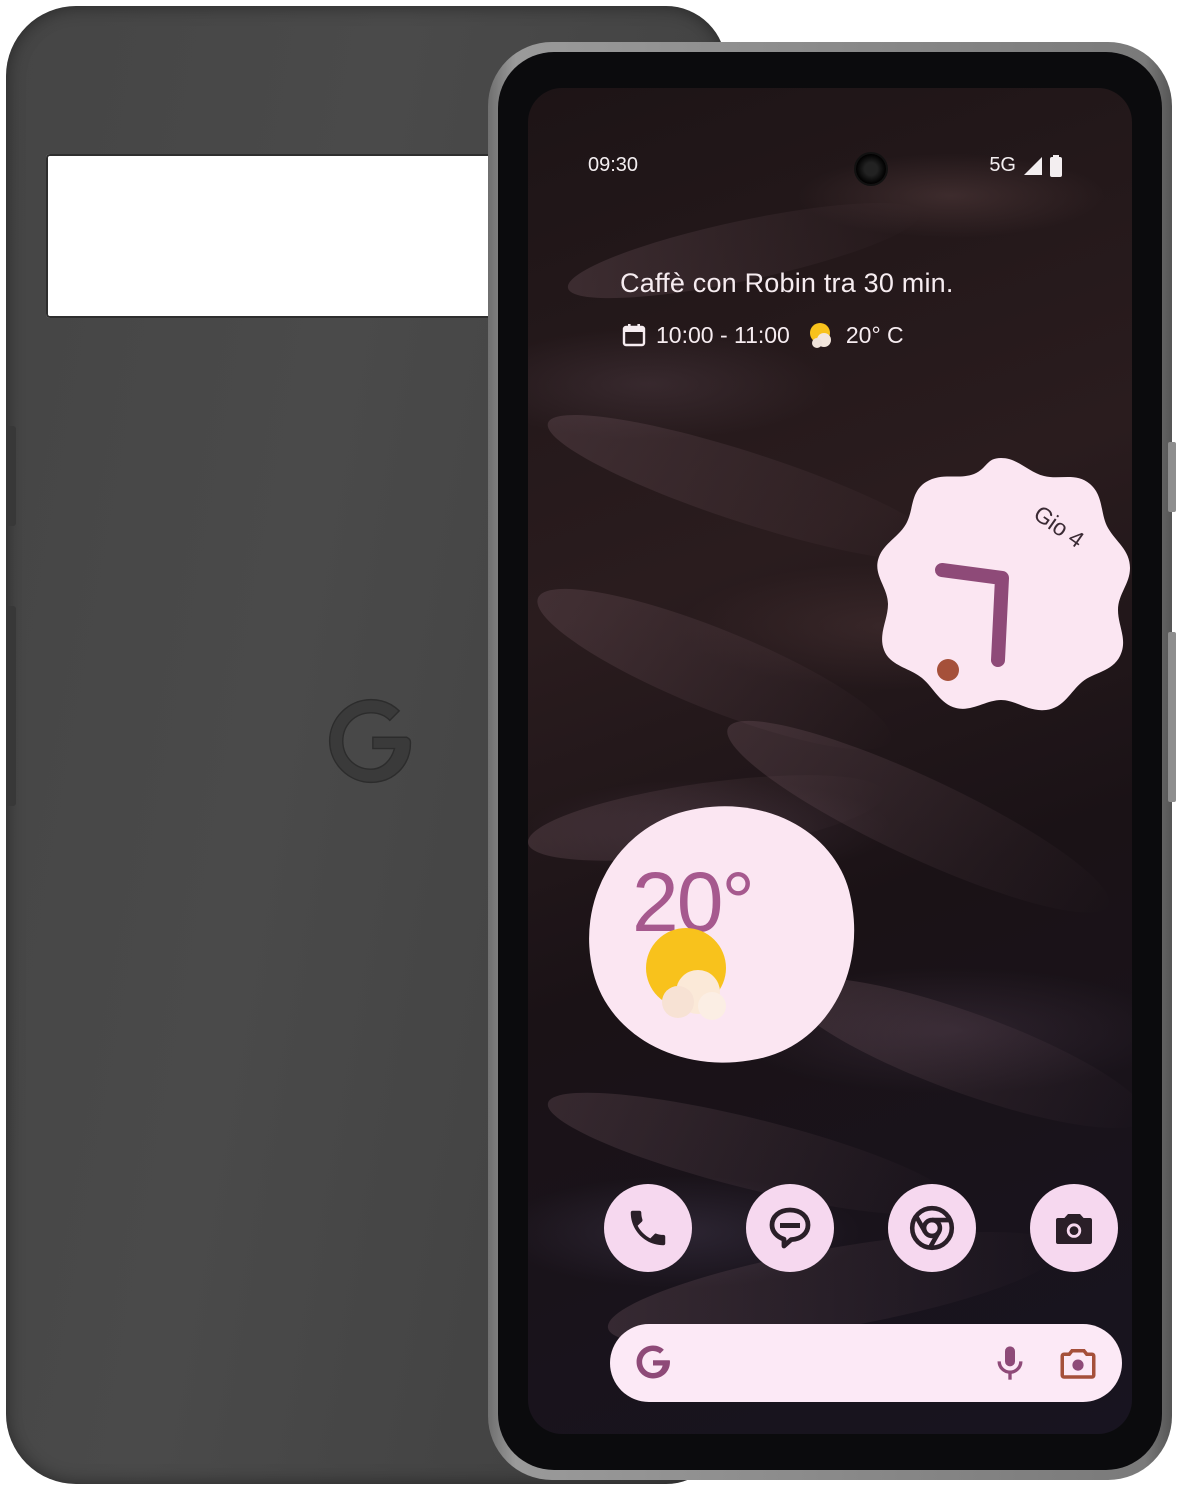 Image resolution: width=1186 pixels, height=1490 pixels. What do you see at coordinates (1010, 1363) in the screenshot?
I see `microphone-icon` at bounding box center [1010, 1363].